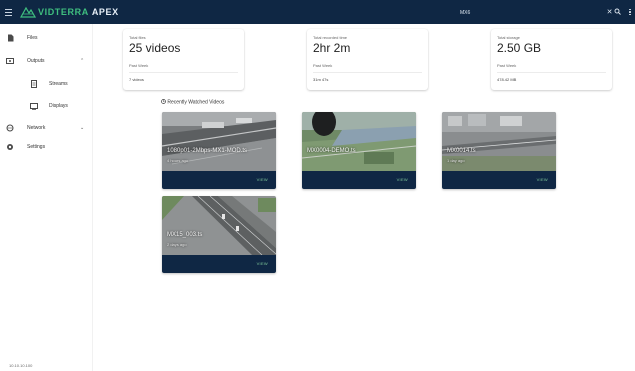  Describe the element at coordinates (136, 79) in the screenshot. I see `stat-delta: 7 videos` at that location.